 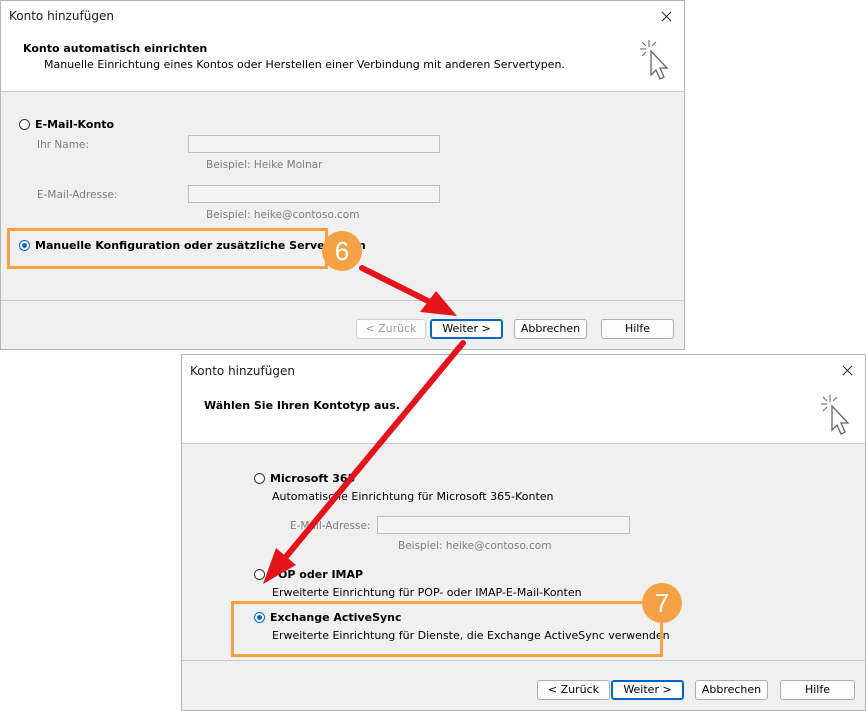 What do you see at coordinates (115, 48) in the screenshot?
I see `header-title: Konto automatisch einrichten` at bounding box center [115, 48].